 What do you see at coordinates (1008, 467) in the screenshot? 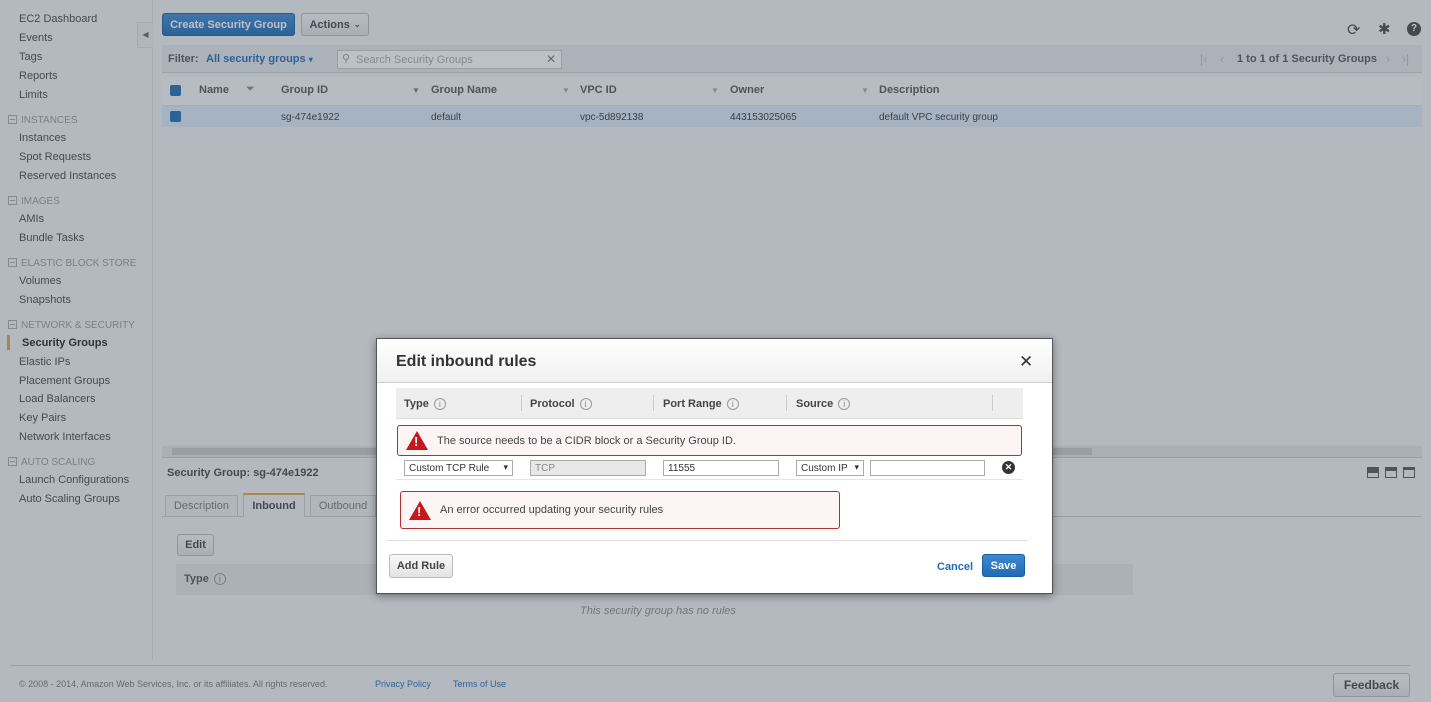
I see `remove-rule-icon: ✕` at bounding box center [1008, 467].